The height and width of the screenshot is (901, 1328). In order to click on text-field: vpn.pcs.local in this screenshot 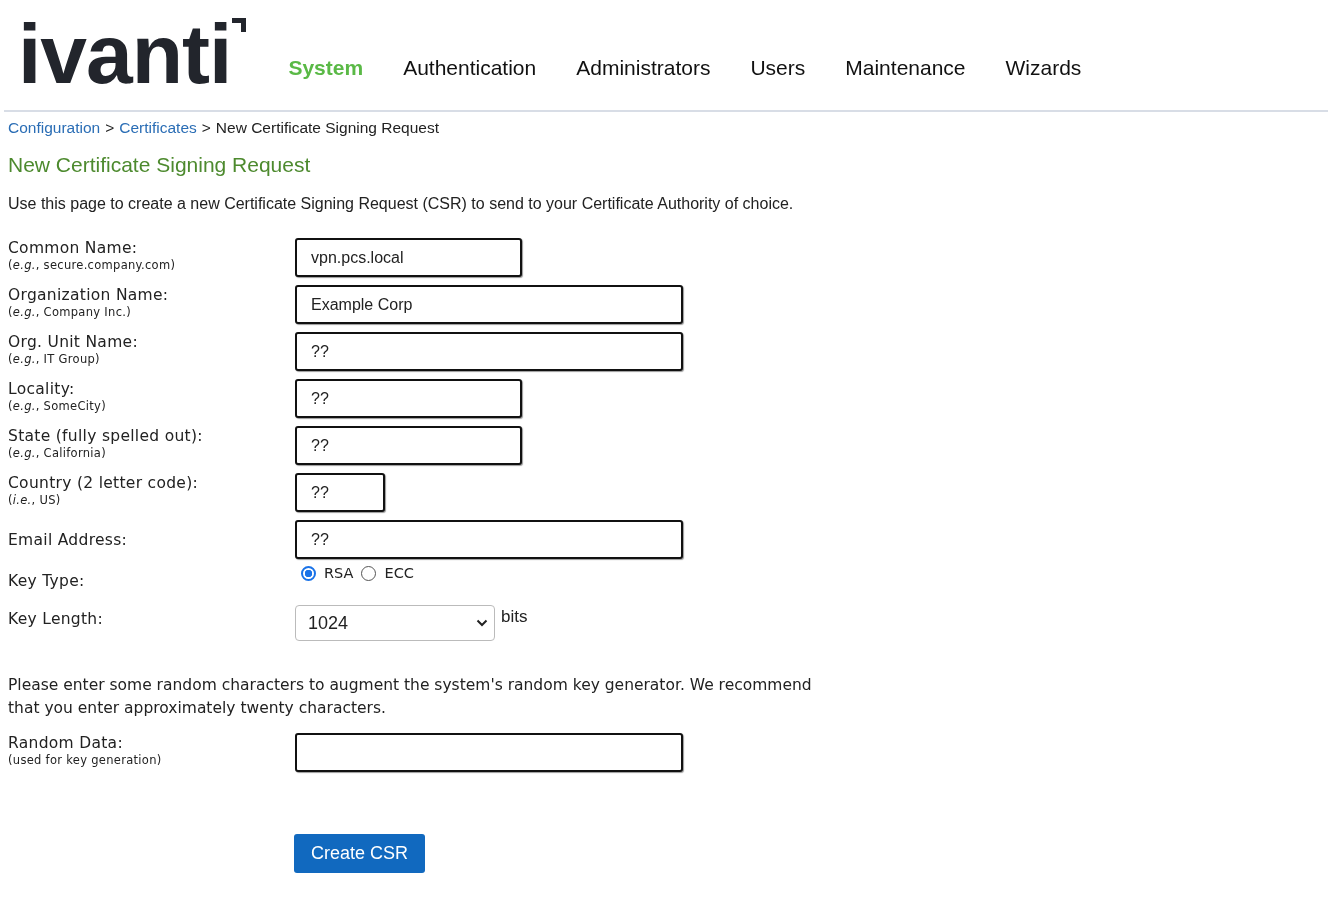, I will do `click(408, 257)`.